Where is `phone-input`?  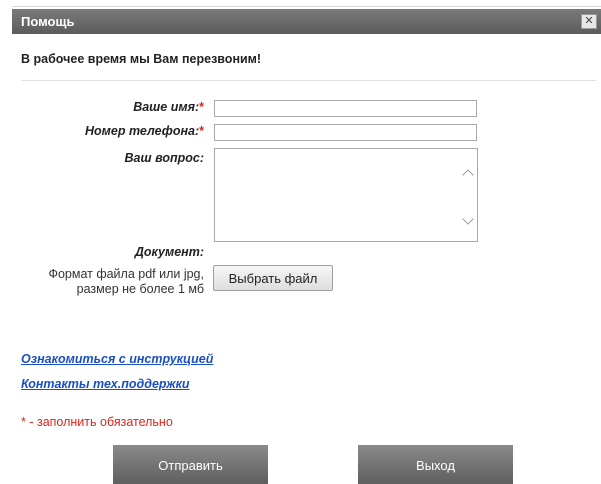
phone-input is located at coordinates (345, 132).